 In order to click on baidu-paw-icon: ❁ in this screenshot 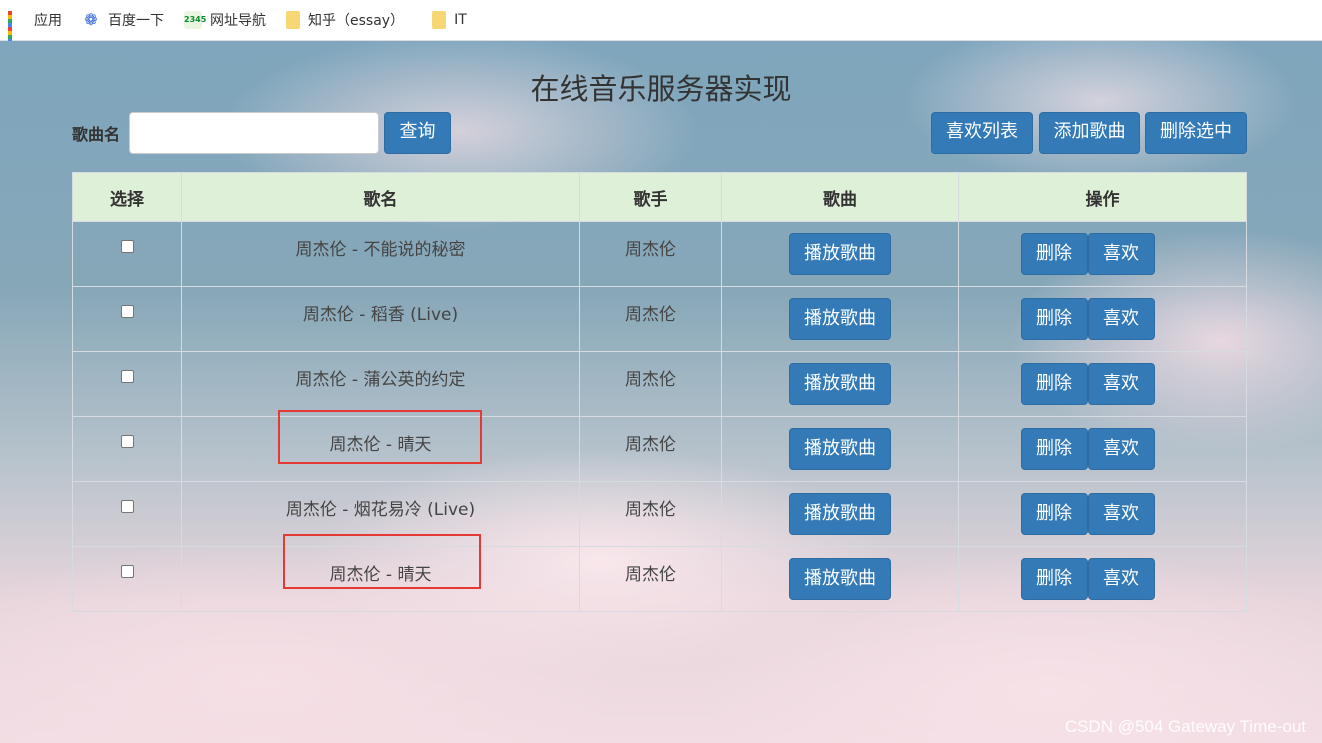, I will do `click(91, 19)`.